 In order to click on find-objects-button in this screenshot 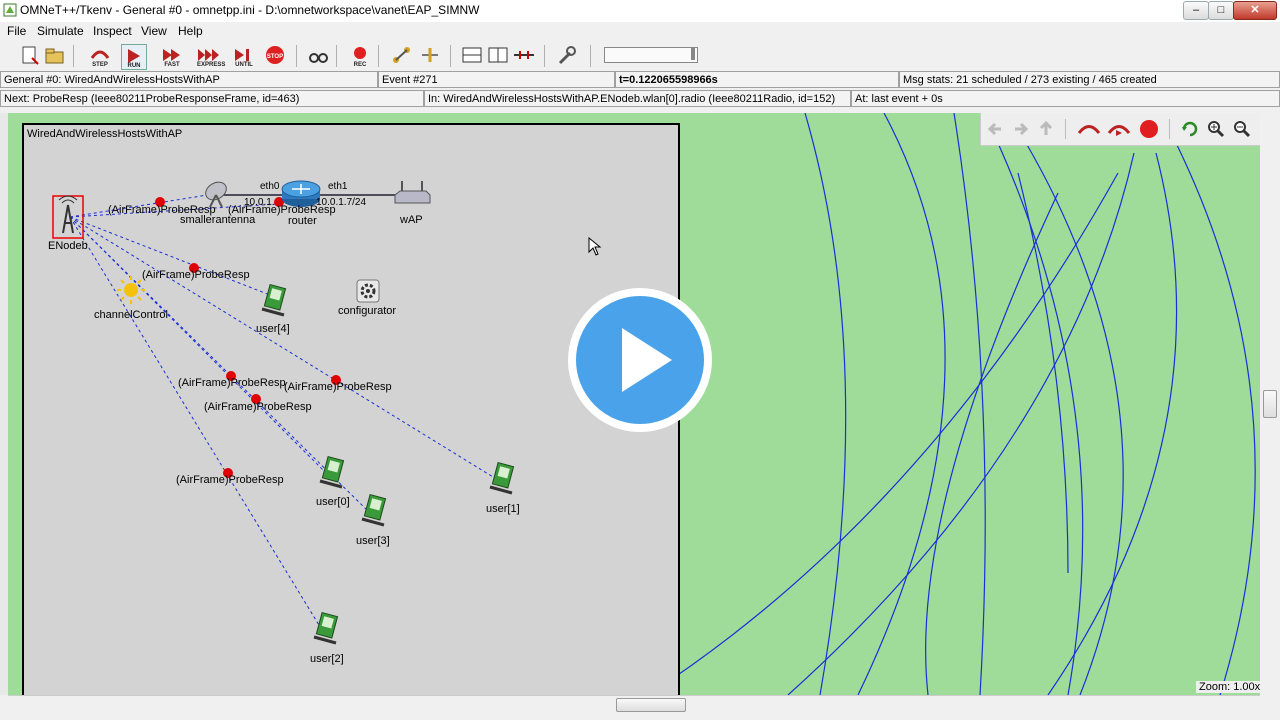, I will do `click(318, 56)`.